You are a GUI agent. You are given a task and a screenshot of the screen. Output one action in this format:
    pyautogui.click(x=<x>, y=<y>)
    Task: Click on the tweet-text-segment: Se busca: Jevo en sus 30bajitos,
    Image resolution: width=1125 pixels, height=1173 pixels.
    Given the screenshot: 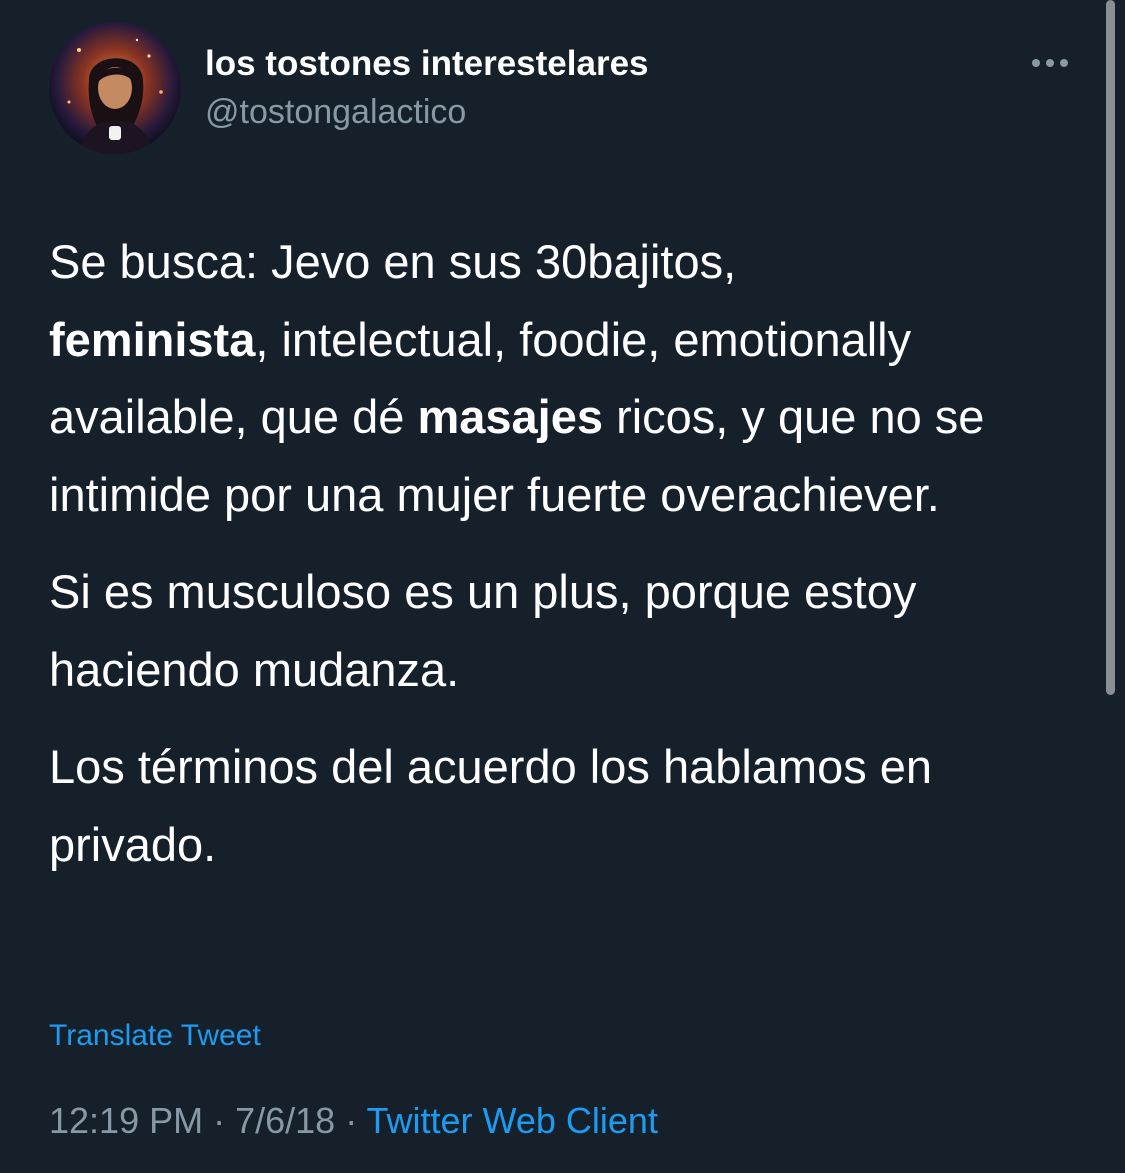 What is the action you would take?
    pyautogui.click(x=393, y=261)
    